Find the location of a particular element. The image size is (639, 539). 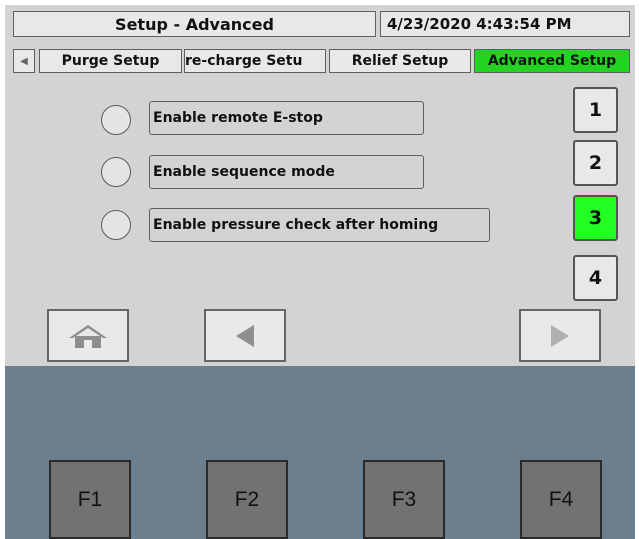

tab-scroll-left-button: ◀ is located at coordinates (24, 61).